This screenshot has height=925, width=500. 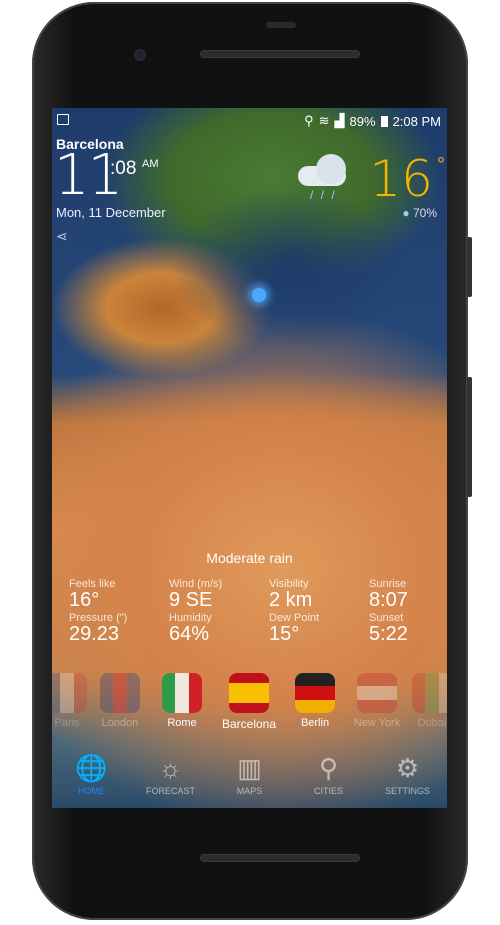 I want to click on city-label: Rome, so click(x=182, y=723).